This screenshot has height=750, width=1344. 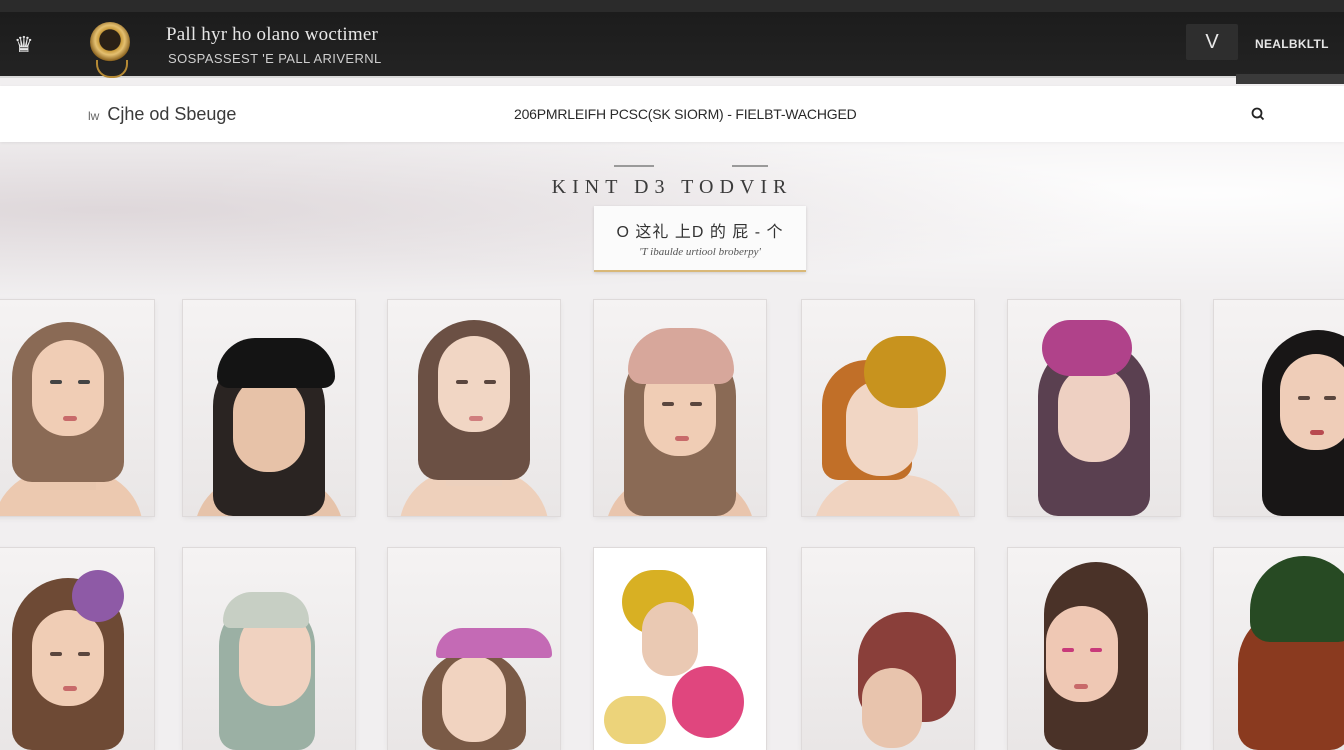 I want to click on hero-dash-left, so click(x=634, y=166).